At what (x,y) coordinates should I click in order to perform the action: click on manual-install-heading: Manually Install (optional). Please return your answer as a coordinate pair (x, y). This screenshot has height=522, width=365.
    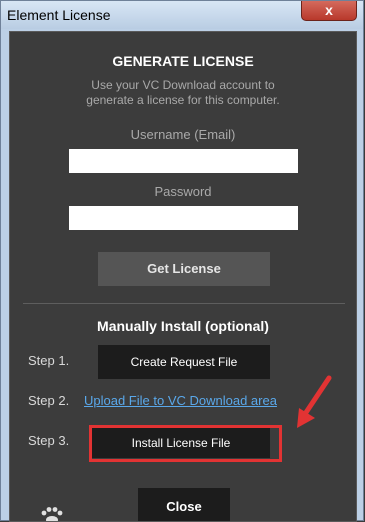
    Looking at the image, I should click on (183, 326).